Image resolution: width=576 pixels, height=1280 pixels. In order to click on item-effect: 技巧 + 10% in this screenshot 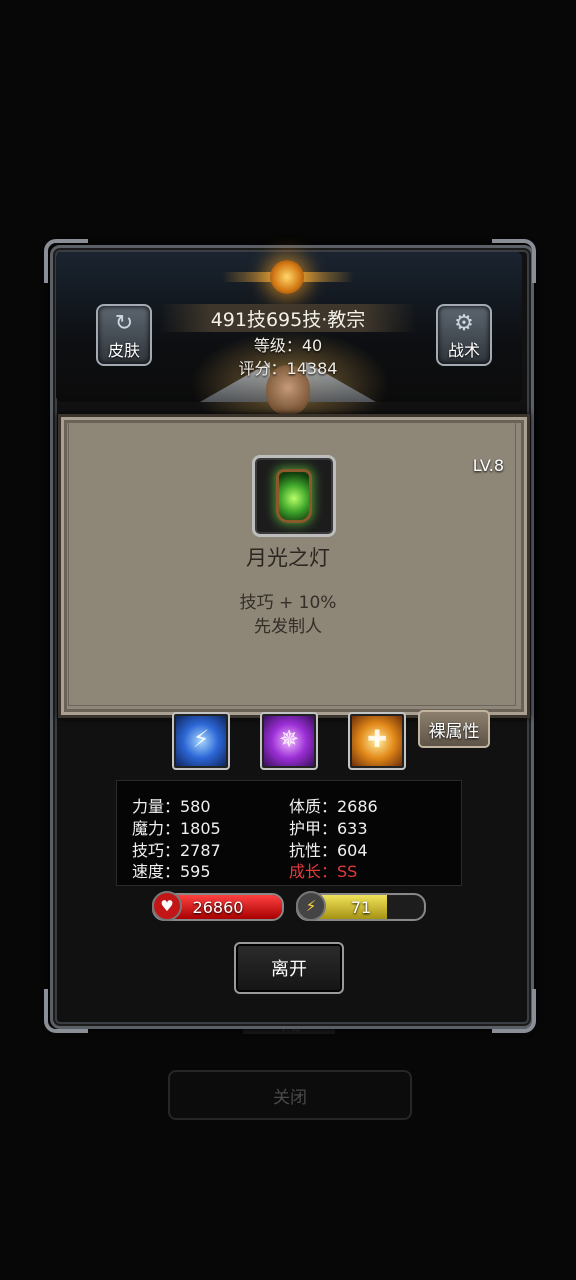, I will do `click(288, 603)`.